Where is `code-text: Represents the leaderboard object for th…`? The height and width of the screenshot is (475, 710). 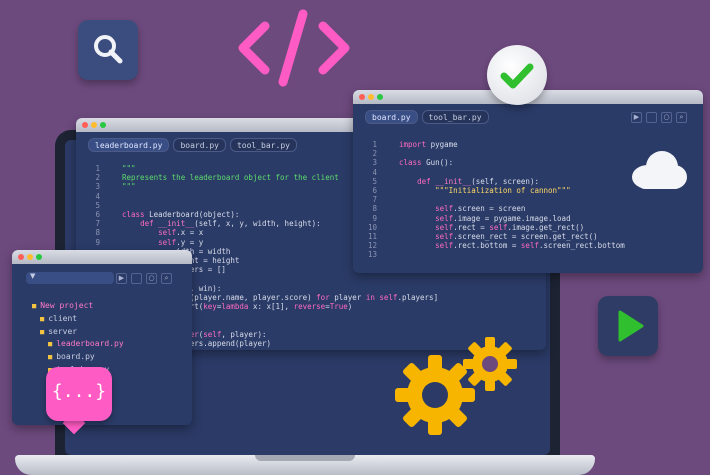 code-text: Represents the leaderboard object for th… is located at coordinates (230, 178).